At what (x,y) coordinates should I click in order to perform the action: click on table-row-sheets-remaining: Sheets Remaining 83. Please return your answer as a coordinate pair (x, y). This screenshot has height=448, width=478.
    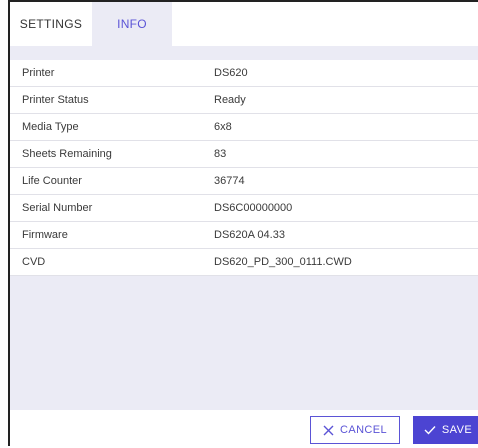
    Looking at the image, I should click on (244, 154).